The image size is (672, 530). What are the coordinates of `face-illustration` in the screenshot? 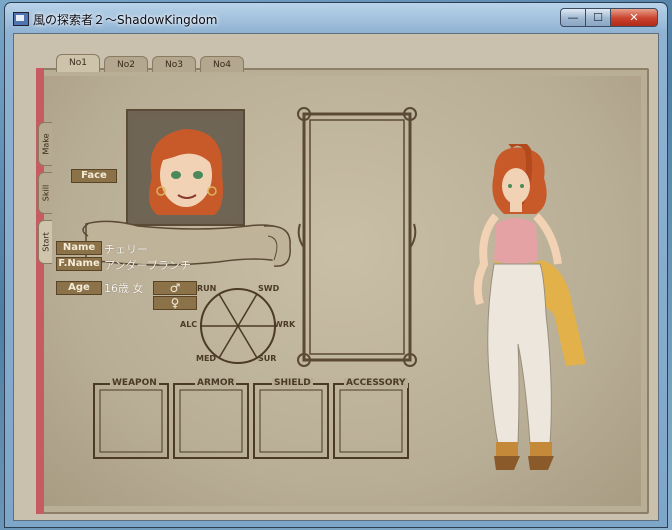 It's located at (185, 167).